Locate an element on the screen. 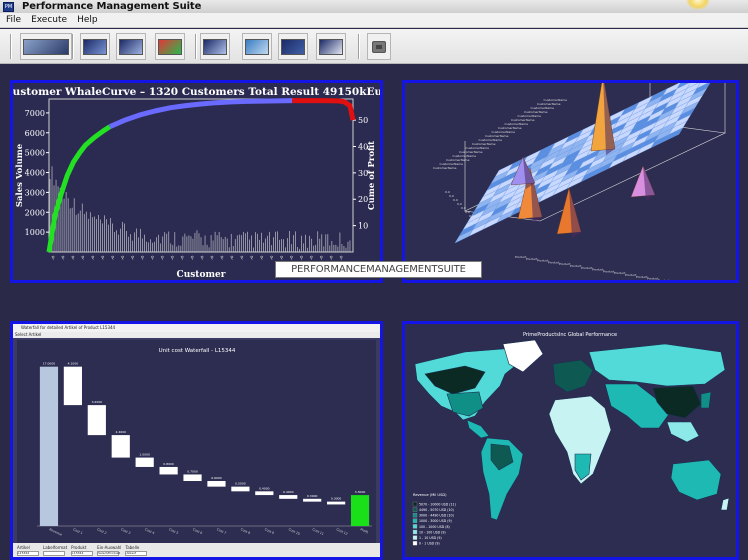  camera-button is located at coordinates (379, 46).